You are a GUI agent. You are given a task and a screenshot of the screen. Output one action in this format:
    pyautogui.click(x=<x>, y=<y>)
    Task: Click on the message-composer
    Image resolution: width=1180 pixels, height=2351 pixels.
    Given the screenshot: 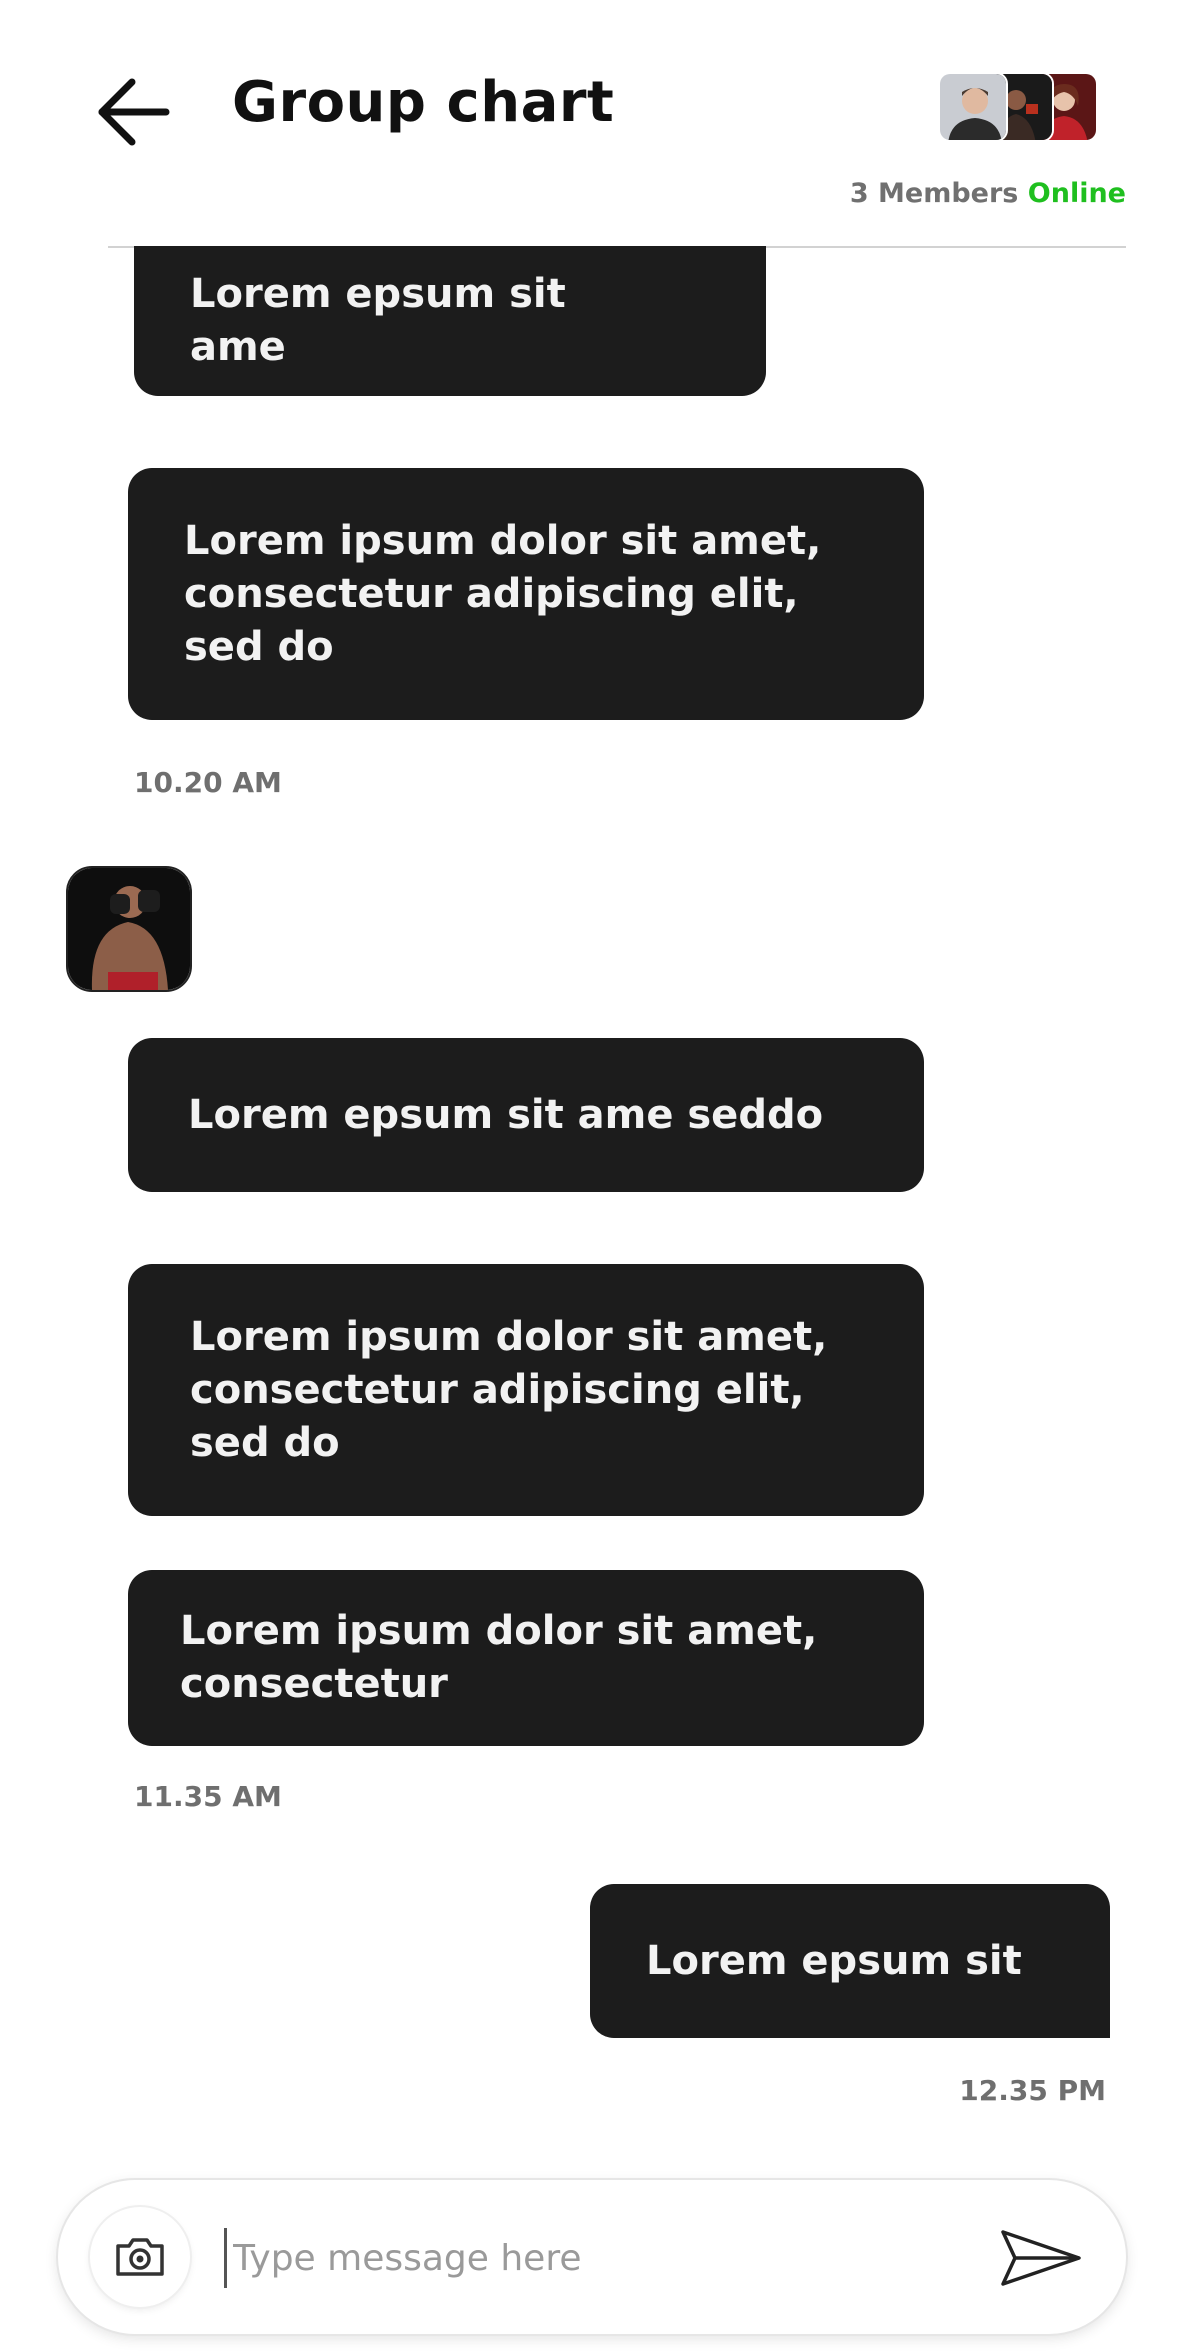 What is the action you would take?
    pyautogui.click(x=592, y=2257)
    